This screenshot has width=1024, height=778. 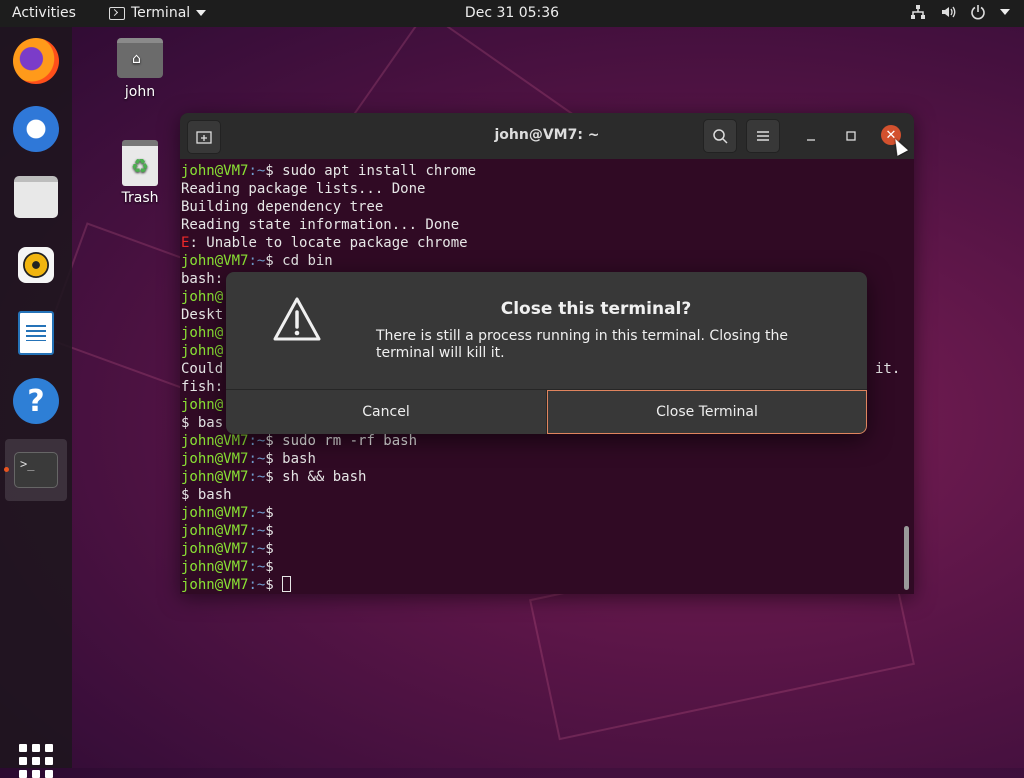 I want to click on terminal-titlebar: john@VM7: ~ ✕, so click(x=547, y=136).